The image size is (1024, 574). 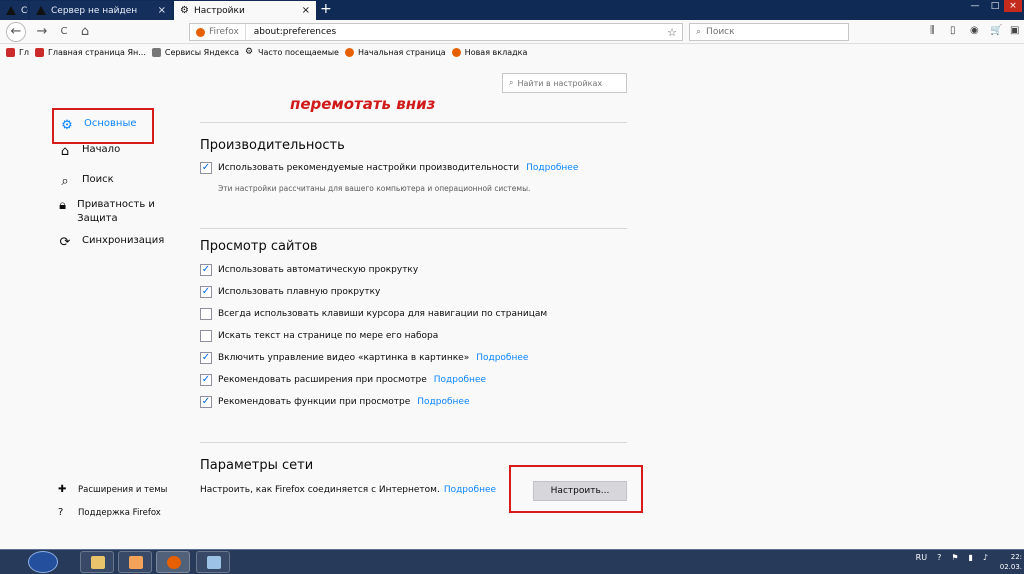 What do you see at coordinates (322, 380) in the screenshot?
I see `option-label: Рекомендовать расширения при просмотре` at bounding box center [322, 380].